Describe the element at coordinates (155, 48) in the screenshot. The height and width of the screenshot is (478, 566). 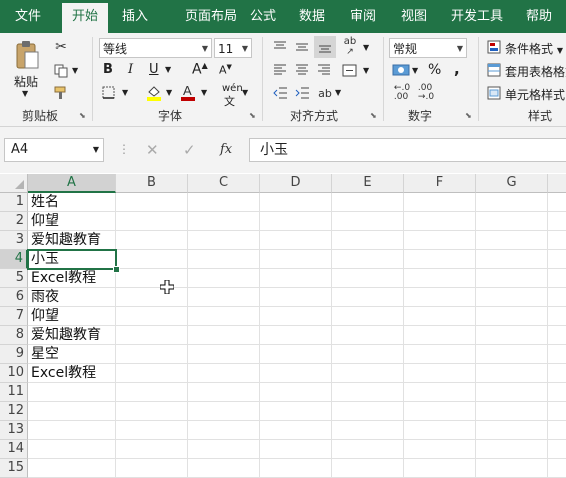
I see `font-name-select: 等线 ▼` at that location.